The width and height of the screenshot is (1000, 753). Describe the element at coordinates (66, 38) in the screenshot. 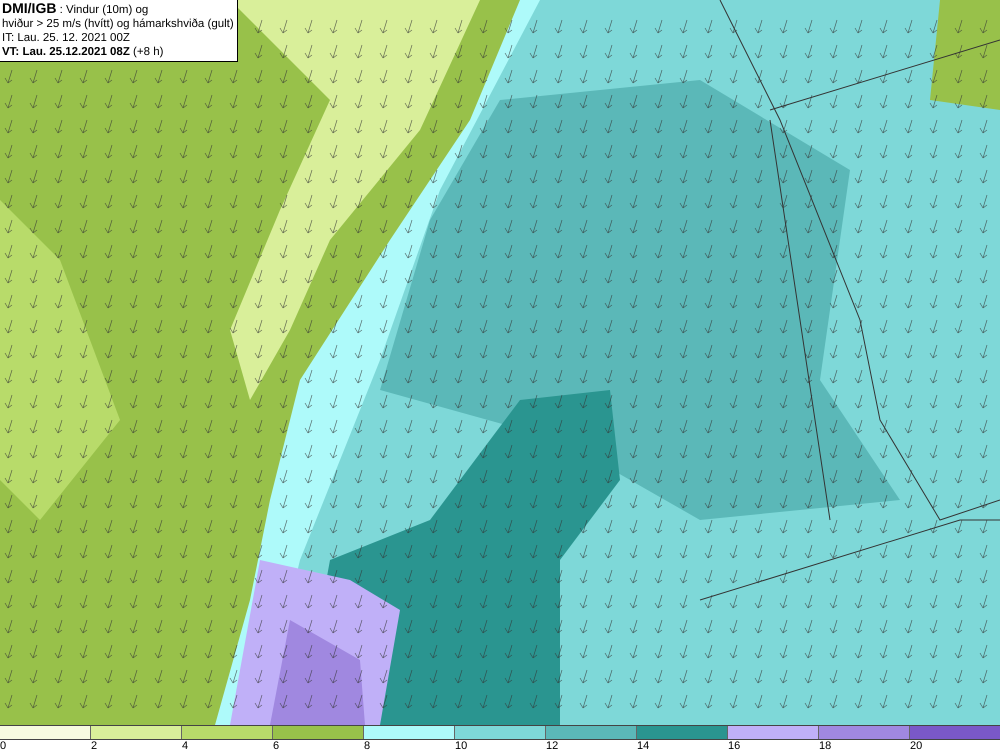

I see `caption-line: IT: Lau. 25. 12. 2021 00Z` at that location.